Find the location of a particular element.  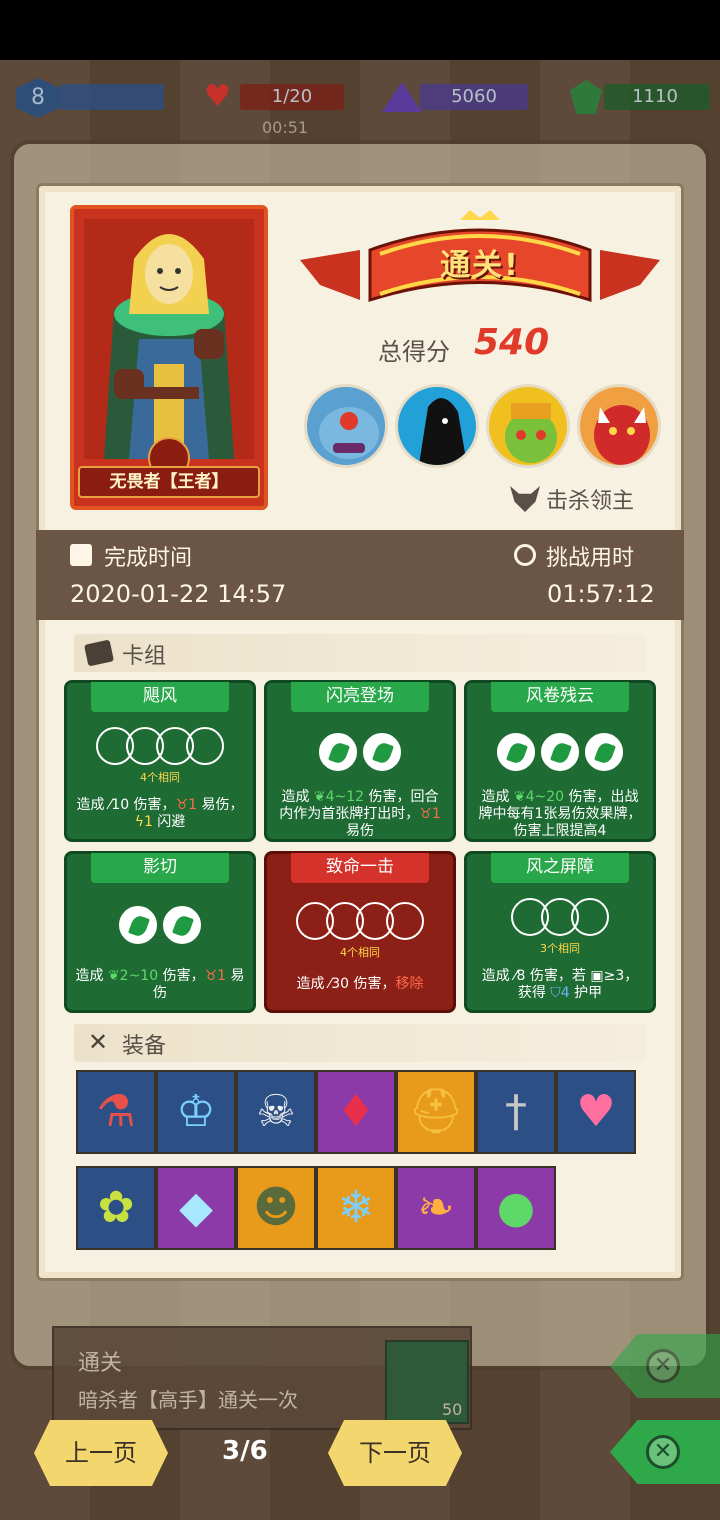

achievement-description: 暗杀者【高手】通关一次 is located at coordinates (188, 1400).